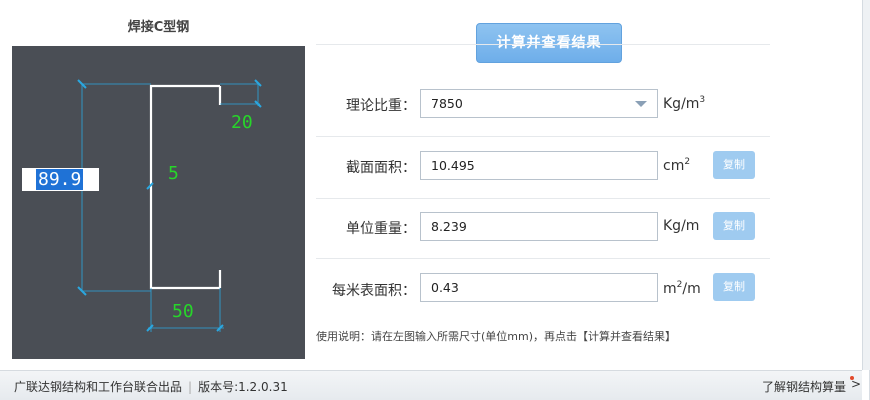  I want to click on area-label: 截面面积：, so click(381, 168).